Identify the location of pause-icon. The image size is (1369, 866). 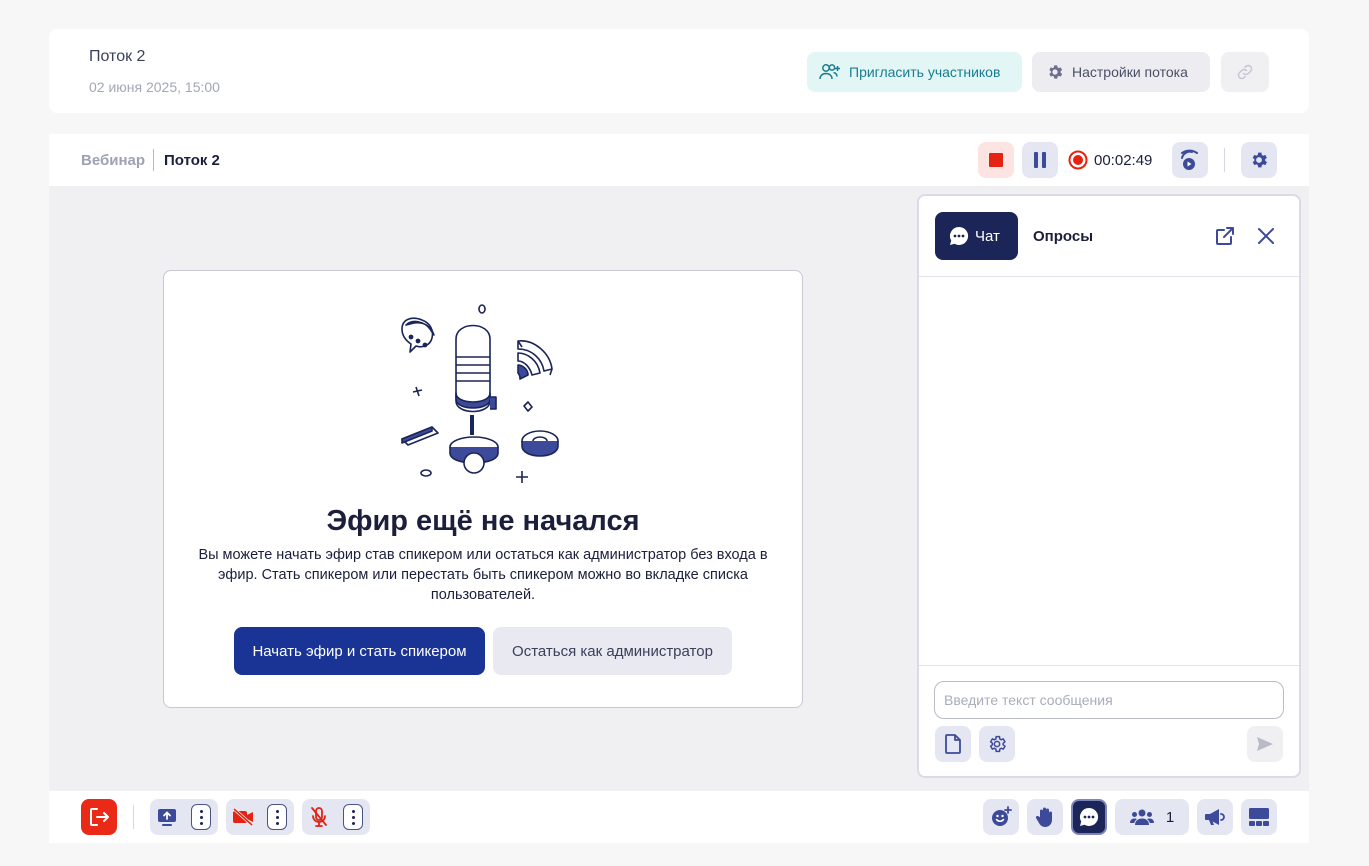
(1040, 160).